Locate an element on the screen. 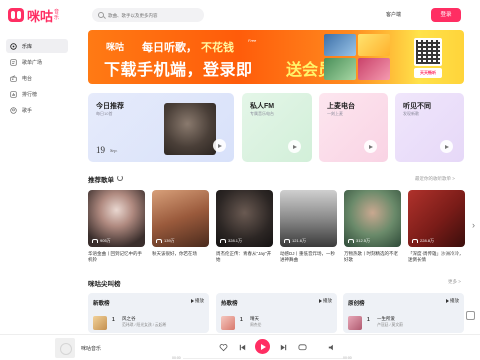  sidebar-item-playlist-square: 歌单广场 is located at coordinates (37, 62).